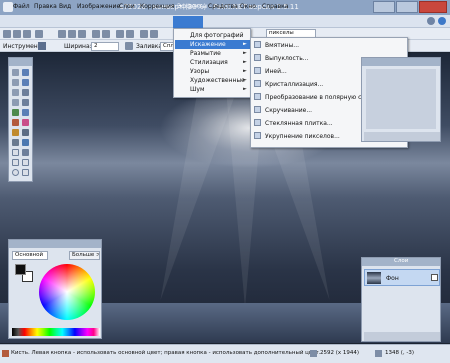 The image size is (450, 363). I want to click on magic-wand-icon, so click(15, 102).